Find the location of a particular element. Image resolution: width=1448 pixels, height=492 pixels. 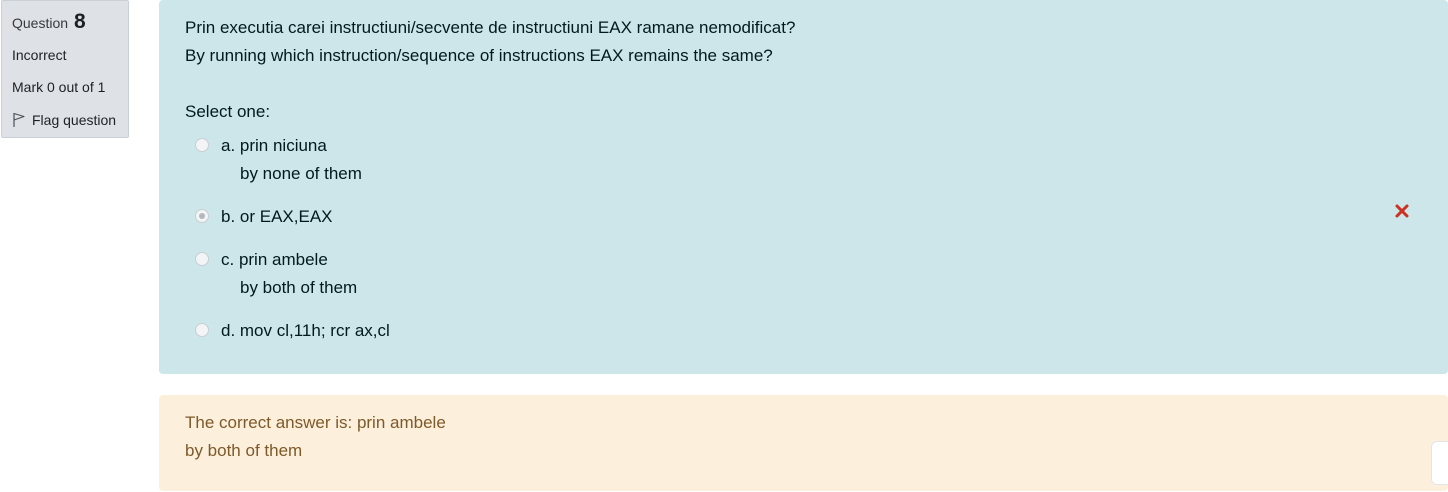

question-grade: Mark 0 out of 1 is located at coordinates (59, 87).